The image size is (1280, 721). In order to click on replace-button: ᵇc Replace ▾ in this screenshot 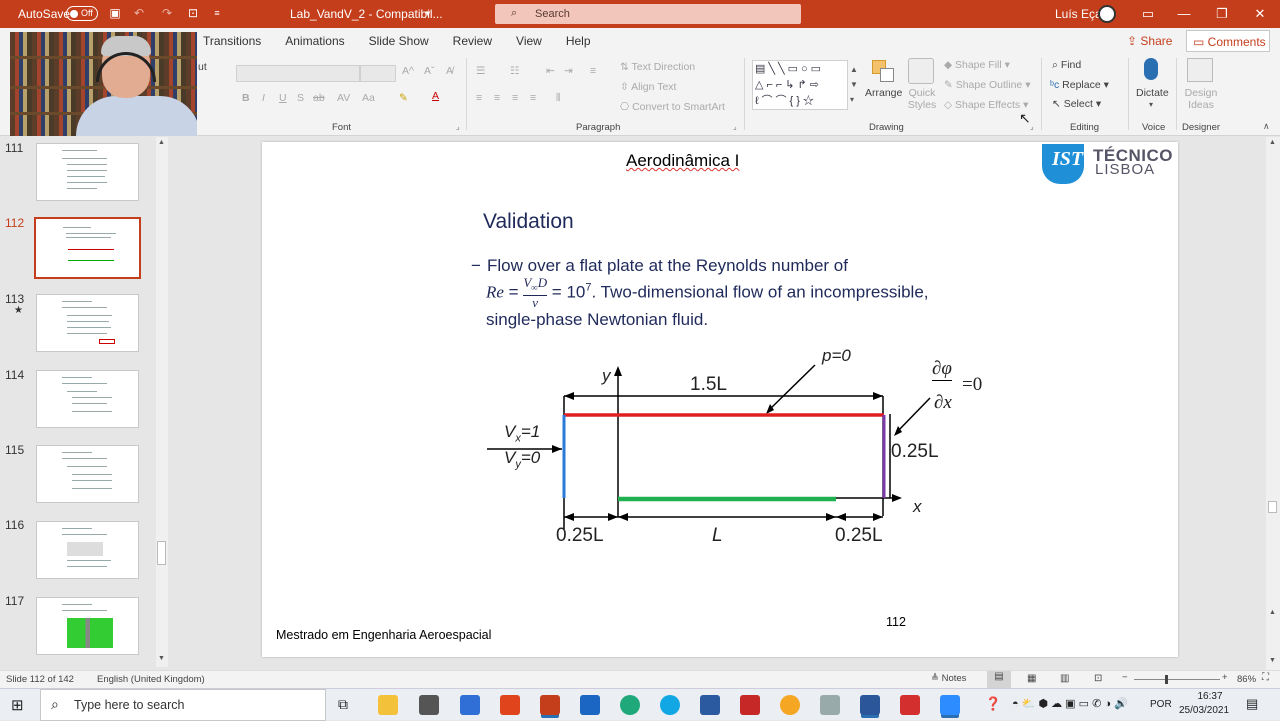, I will do `click(1079, 85)`.